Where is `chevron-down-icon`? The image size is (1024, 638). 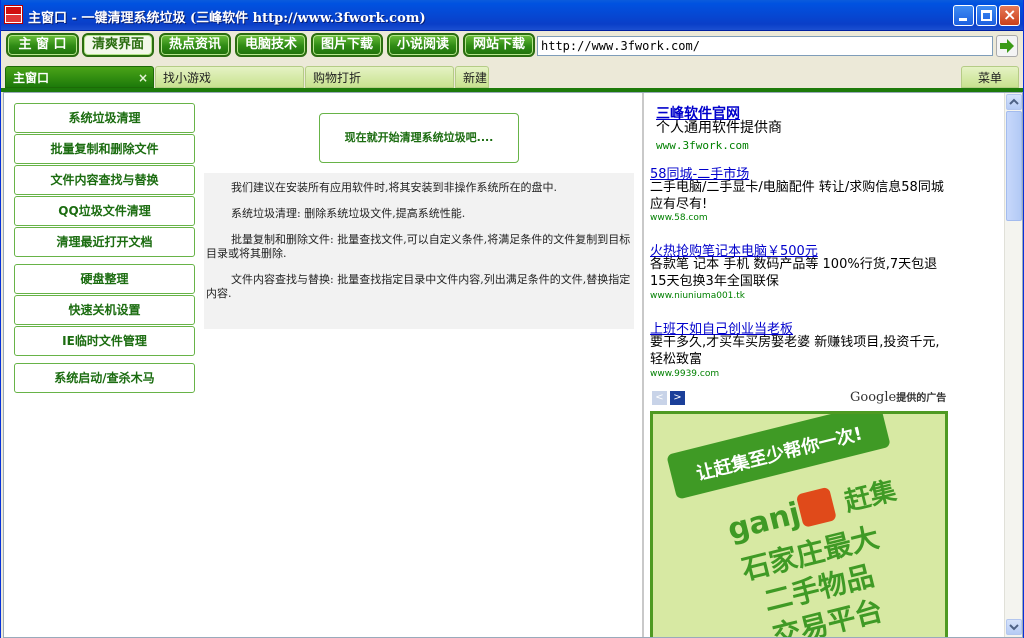 chevron-down-icon is located at coordinates (1014, 627).